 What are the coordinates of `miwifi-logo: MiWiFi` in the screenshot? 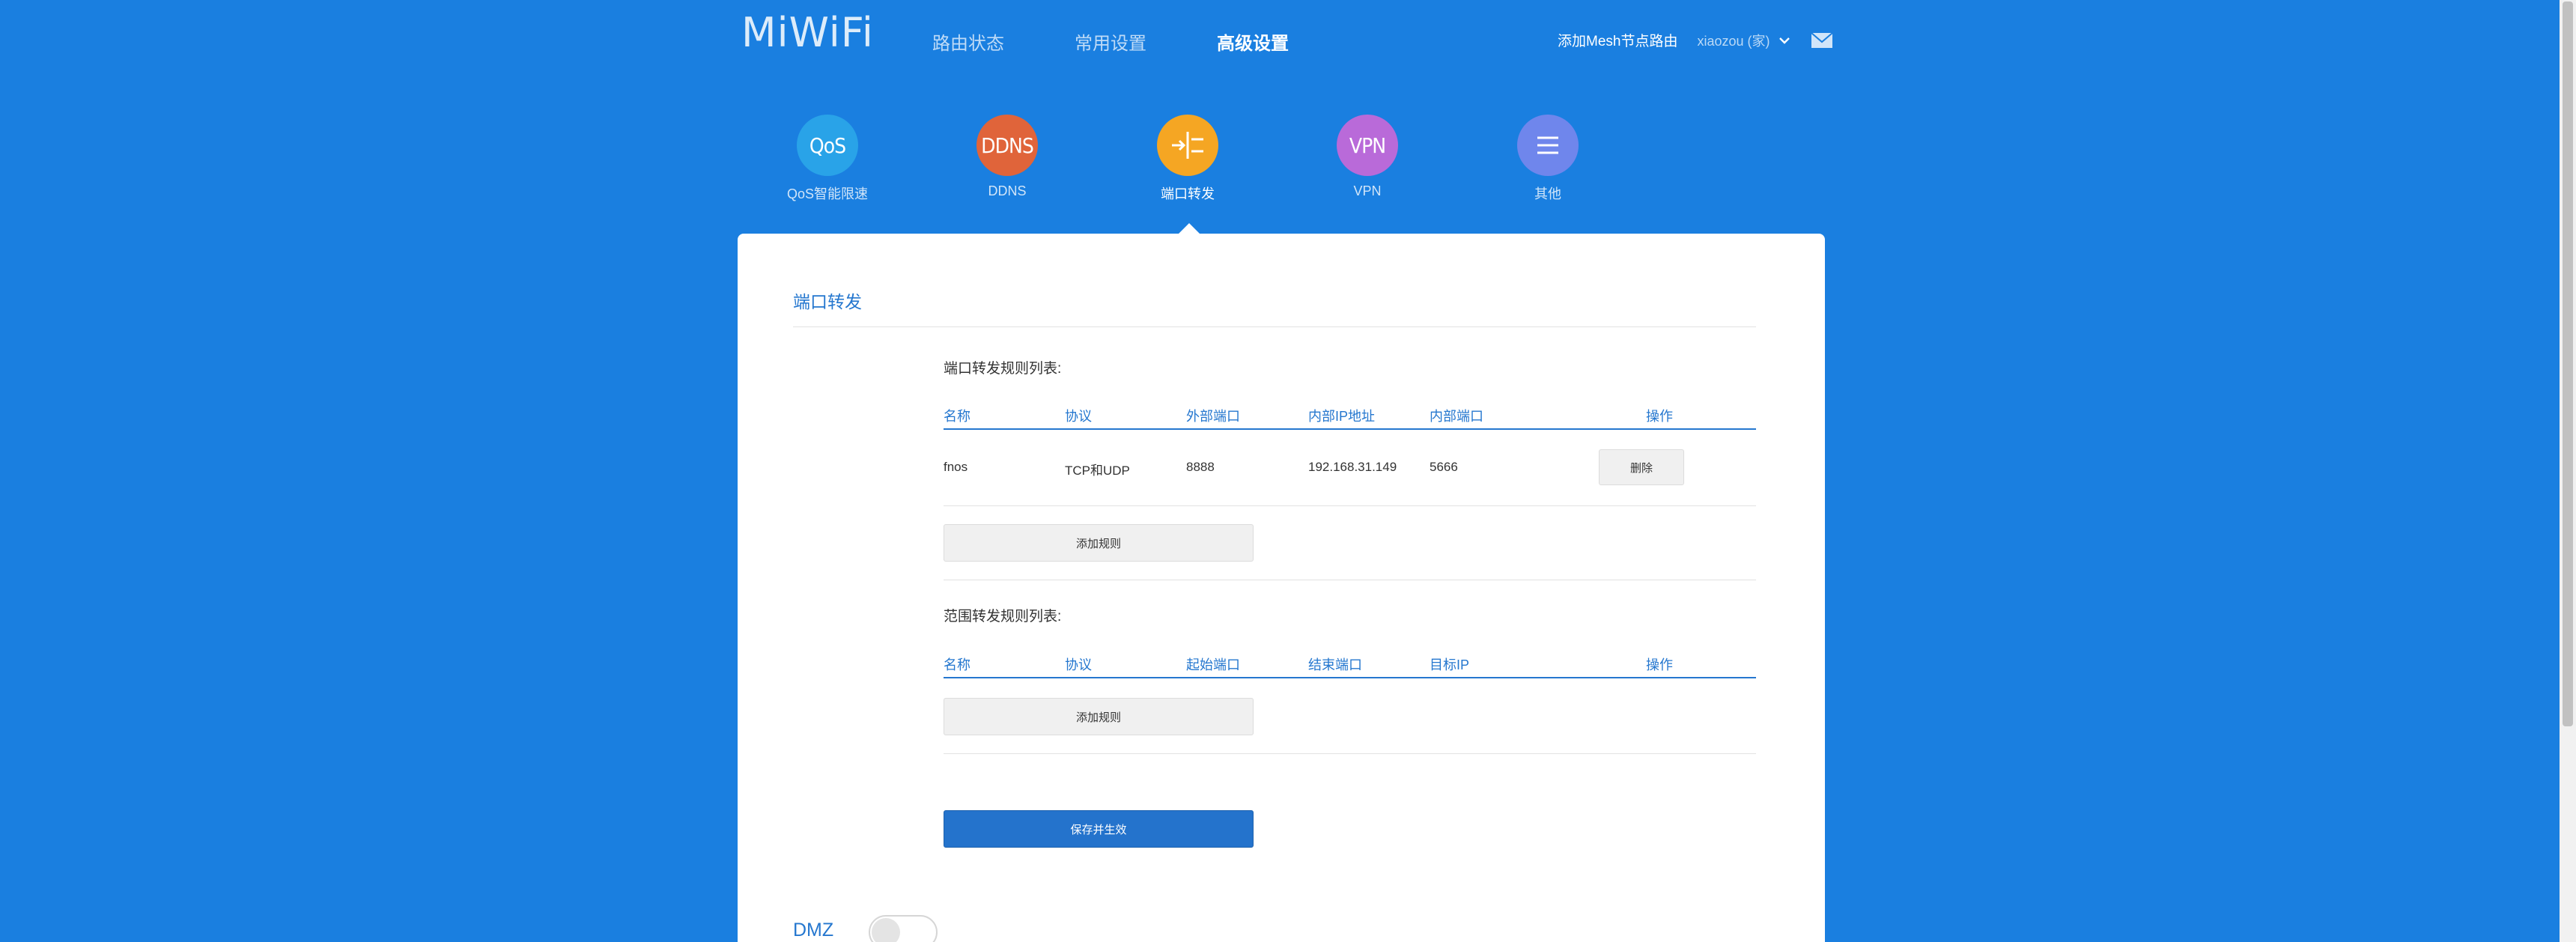 It's located at (807, 32).